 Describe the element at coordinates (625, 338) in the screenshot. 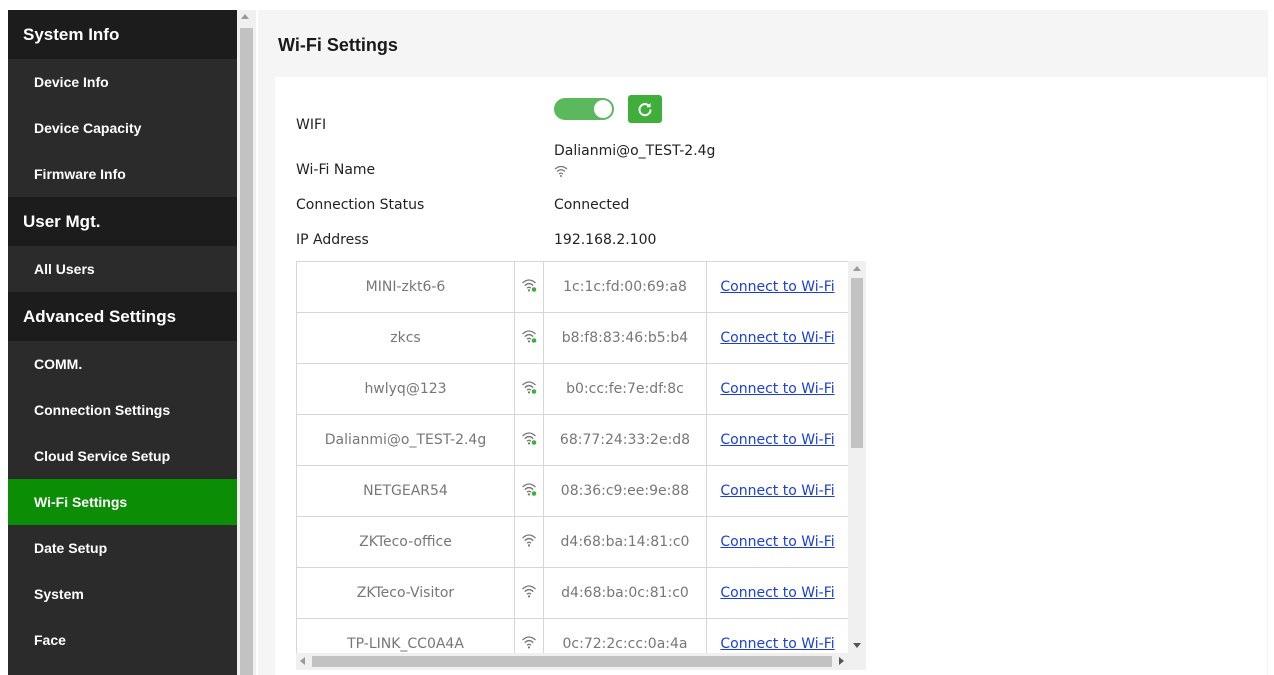

I see `network-mac: b8:f8:83:46:b5:b4` at that location.